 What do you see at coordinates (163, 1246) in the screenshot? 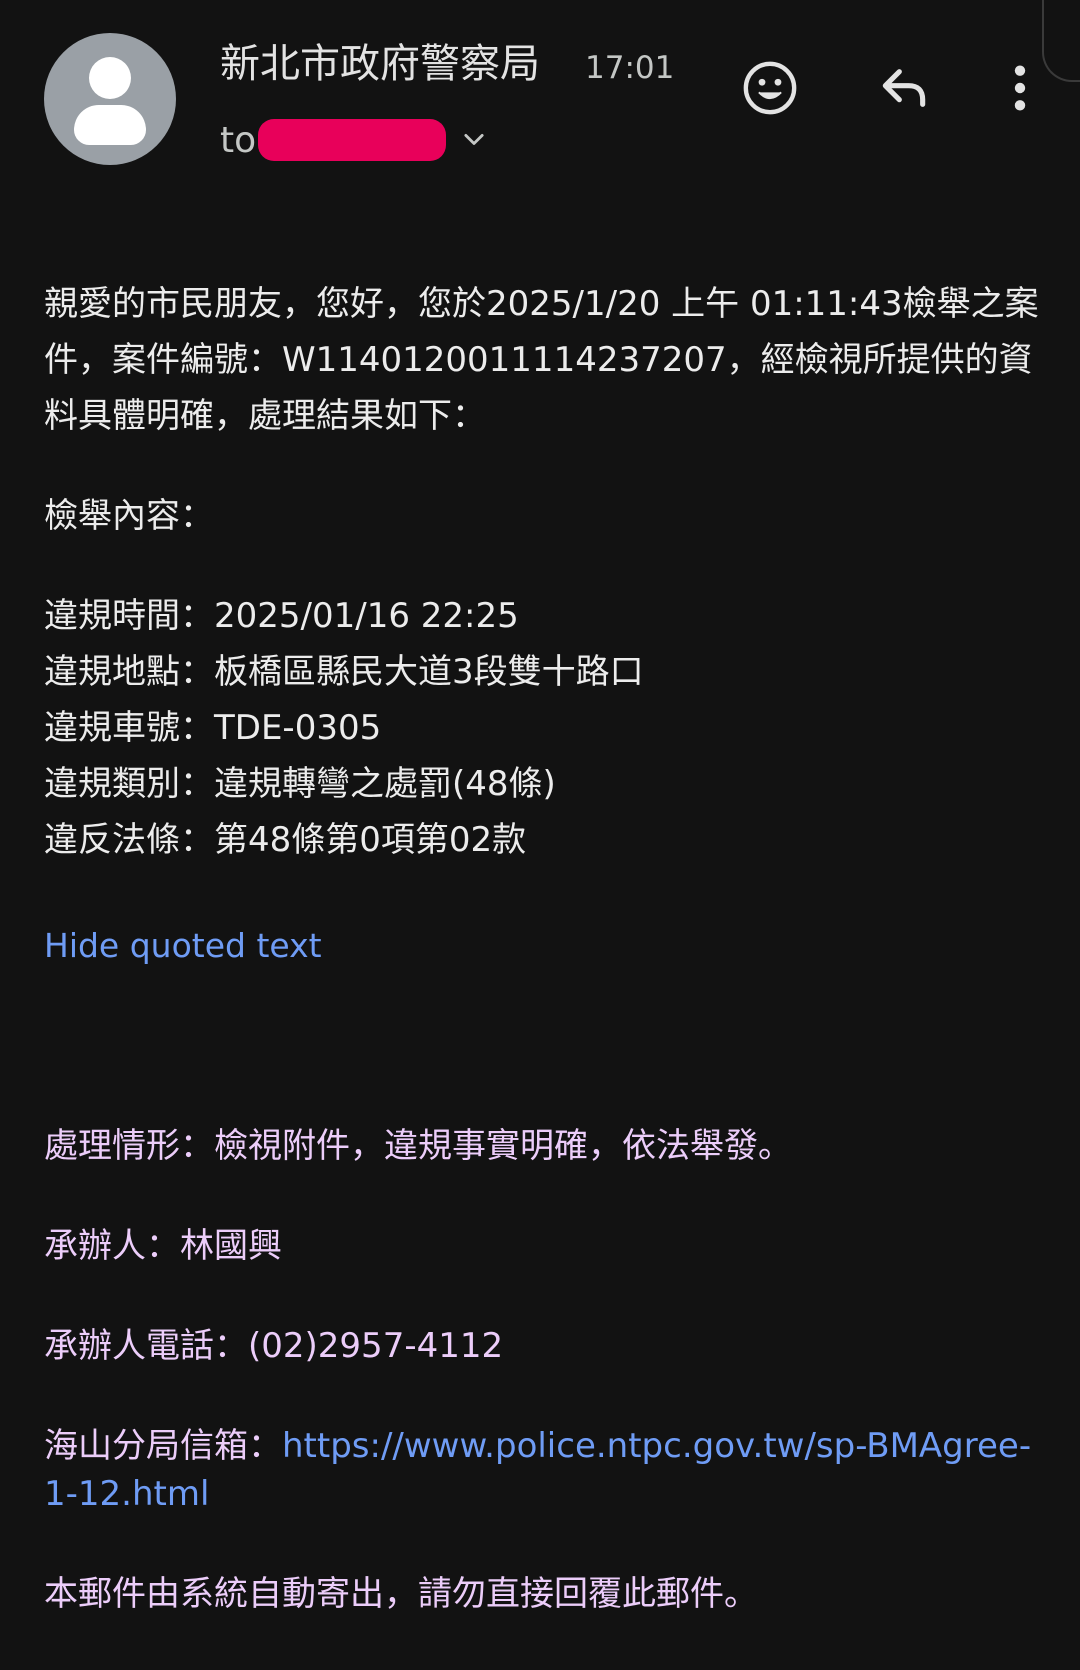
I see `officer-name: 承辦人：林國興` at bounding box center [163, 1246].